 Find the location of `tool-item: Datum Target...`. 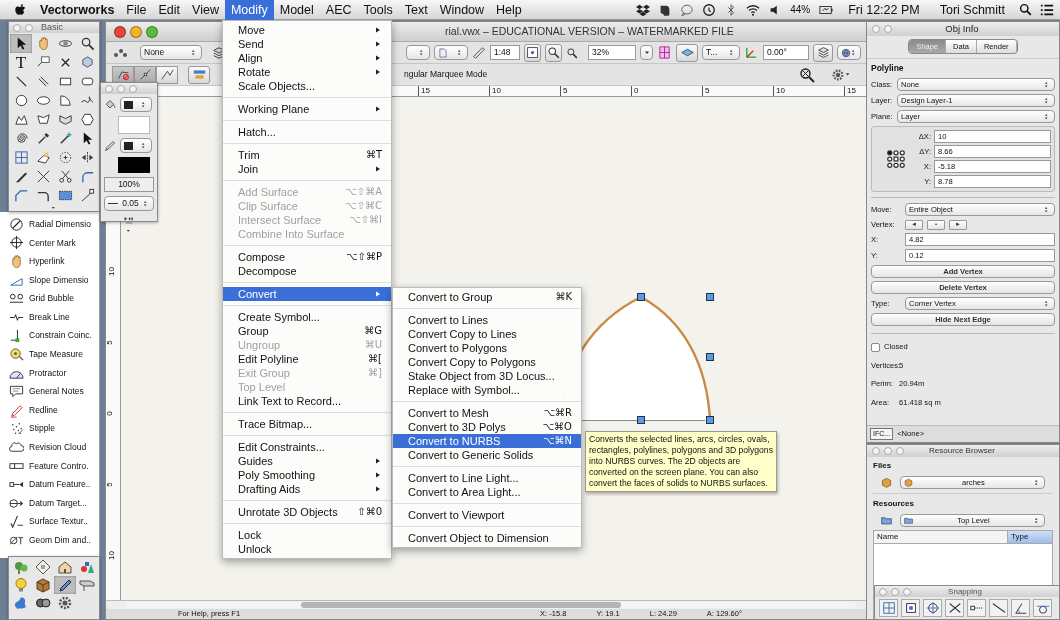

tool-item: Datum Target... is located at coordinates (49, 503).